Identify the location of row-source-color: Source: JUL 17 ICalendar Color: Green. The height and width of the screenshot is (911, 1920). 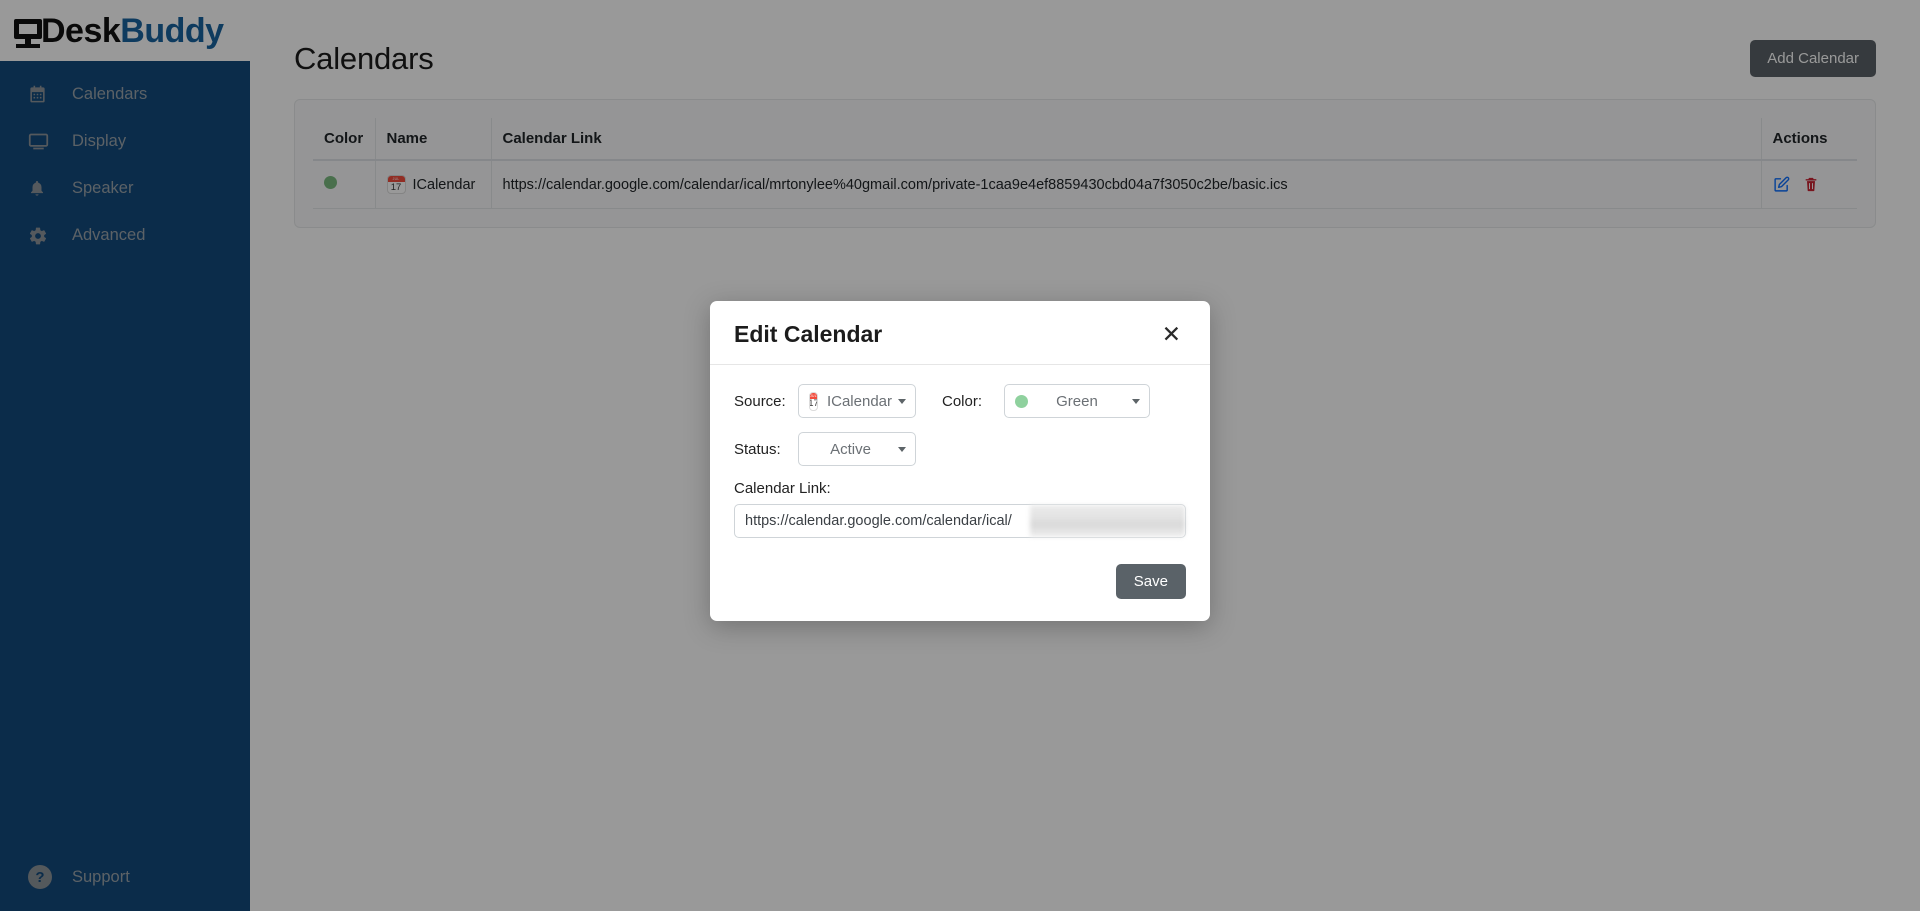
(960, 401).